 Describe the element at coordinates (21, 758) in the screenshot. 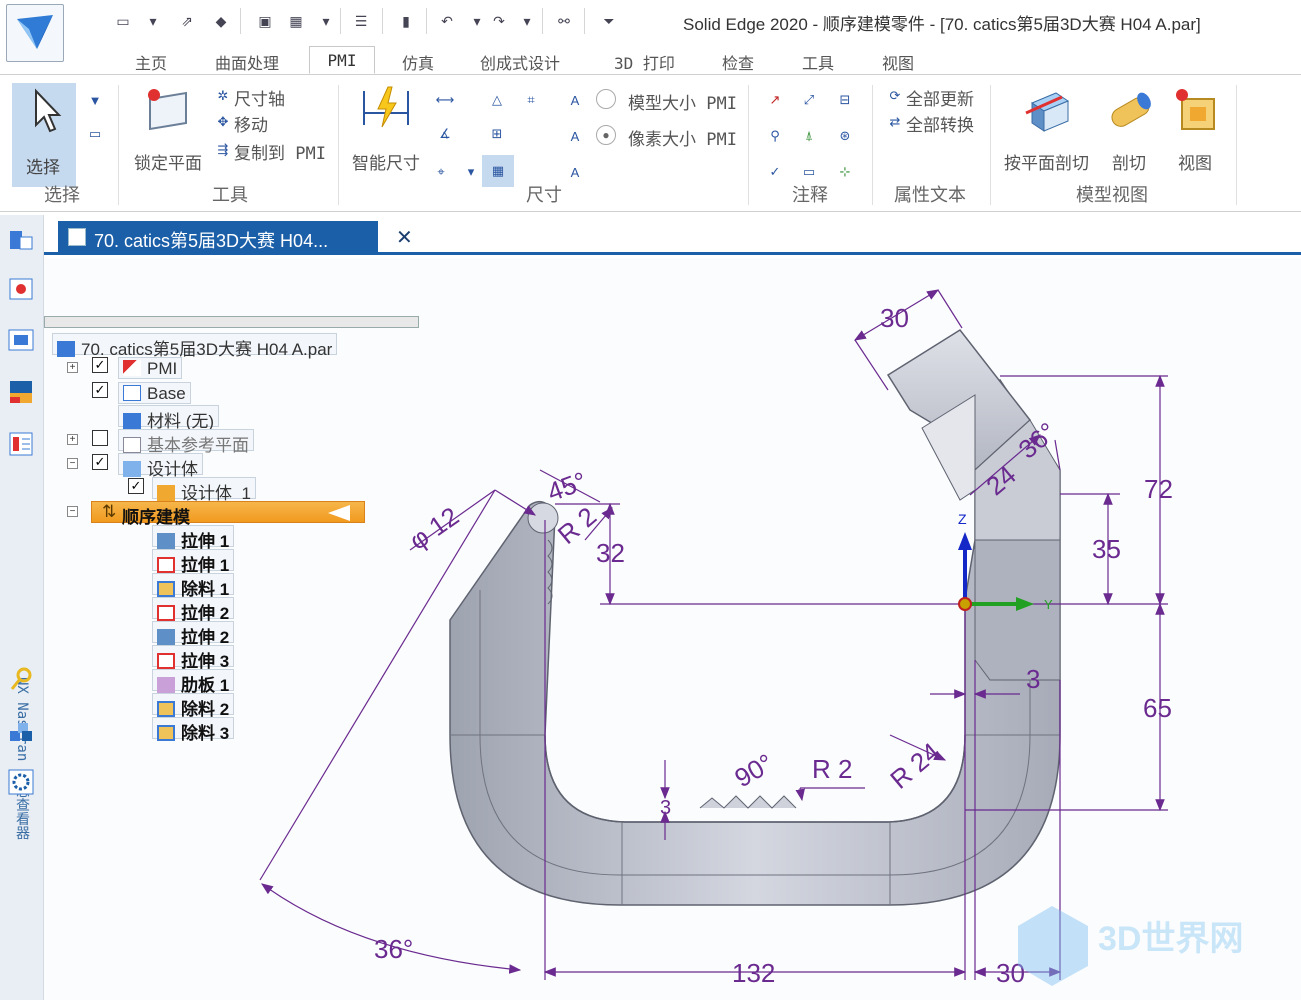

I see `nastran-log-viewer-label: NX Nastran 日志查看器` at that location.